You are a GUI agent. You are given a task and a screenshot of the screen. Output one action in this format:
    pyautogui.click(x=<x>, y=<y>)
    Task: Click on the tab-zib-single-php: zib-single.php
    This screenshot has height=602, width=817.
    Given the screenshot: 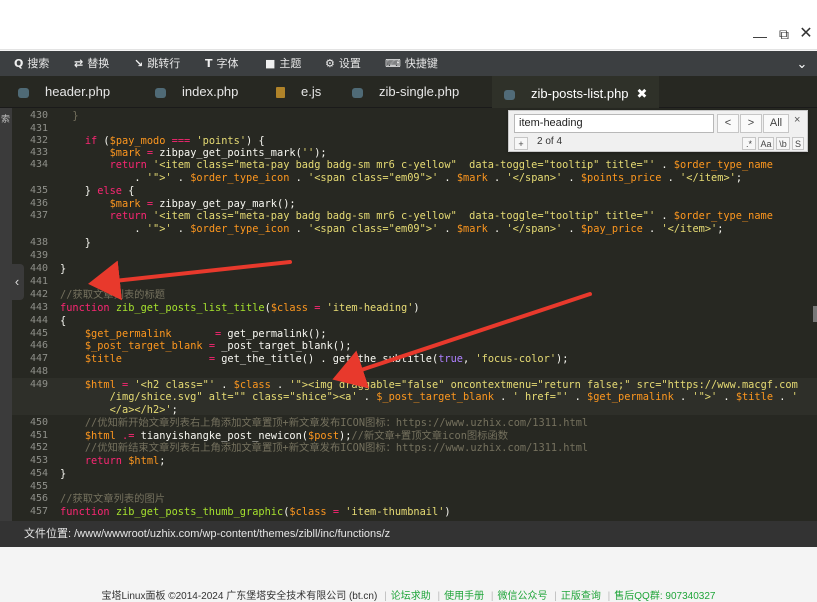 What is the action you would take?
    pyautogui.click(x=405, y=92)
    